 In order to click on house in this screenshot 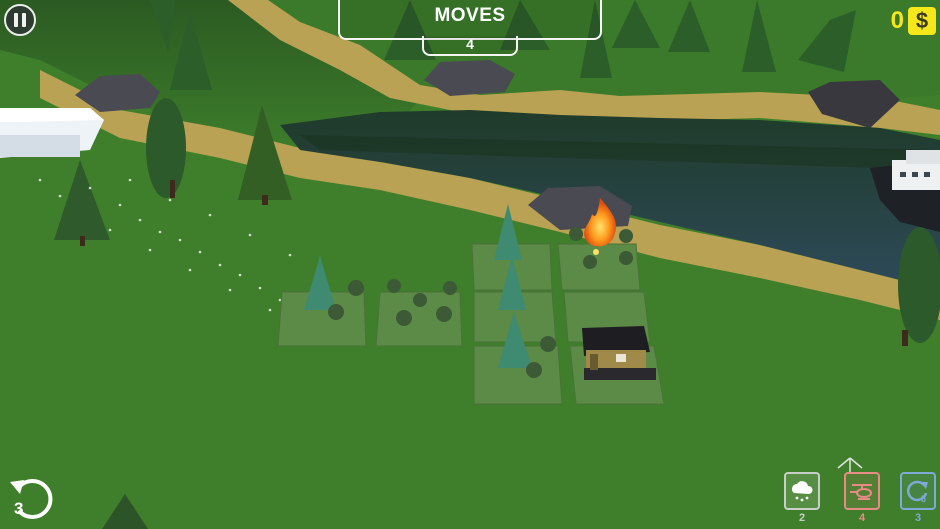, I will do `click(619, 353)`.